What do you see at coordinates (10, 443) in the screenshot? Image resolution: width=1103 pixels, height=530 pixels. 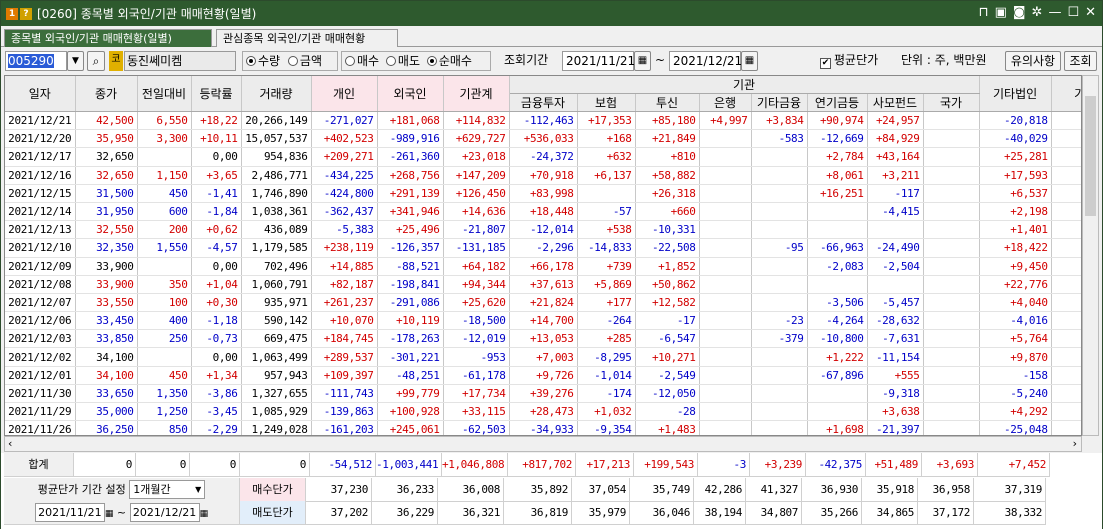 I see `scroll-left-icon: ‹` at bounding box center [10, 443].